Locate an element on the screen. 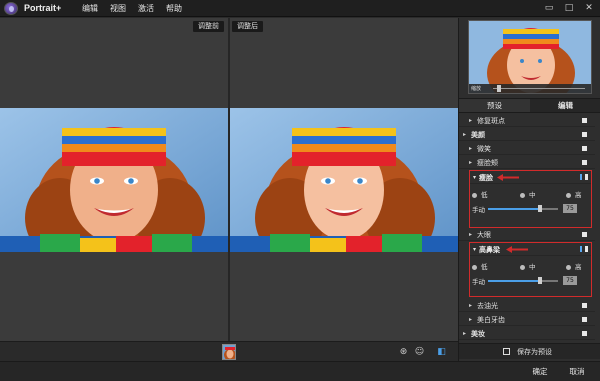 The width and height of the screenshot is (600, 381). zoom-bar: 缩放 is located at coordinates (530, 88).